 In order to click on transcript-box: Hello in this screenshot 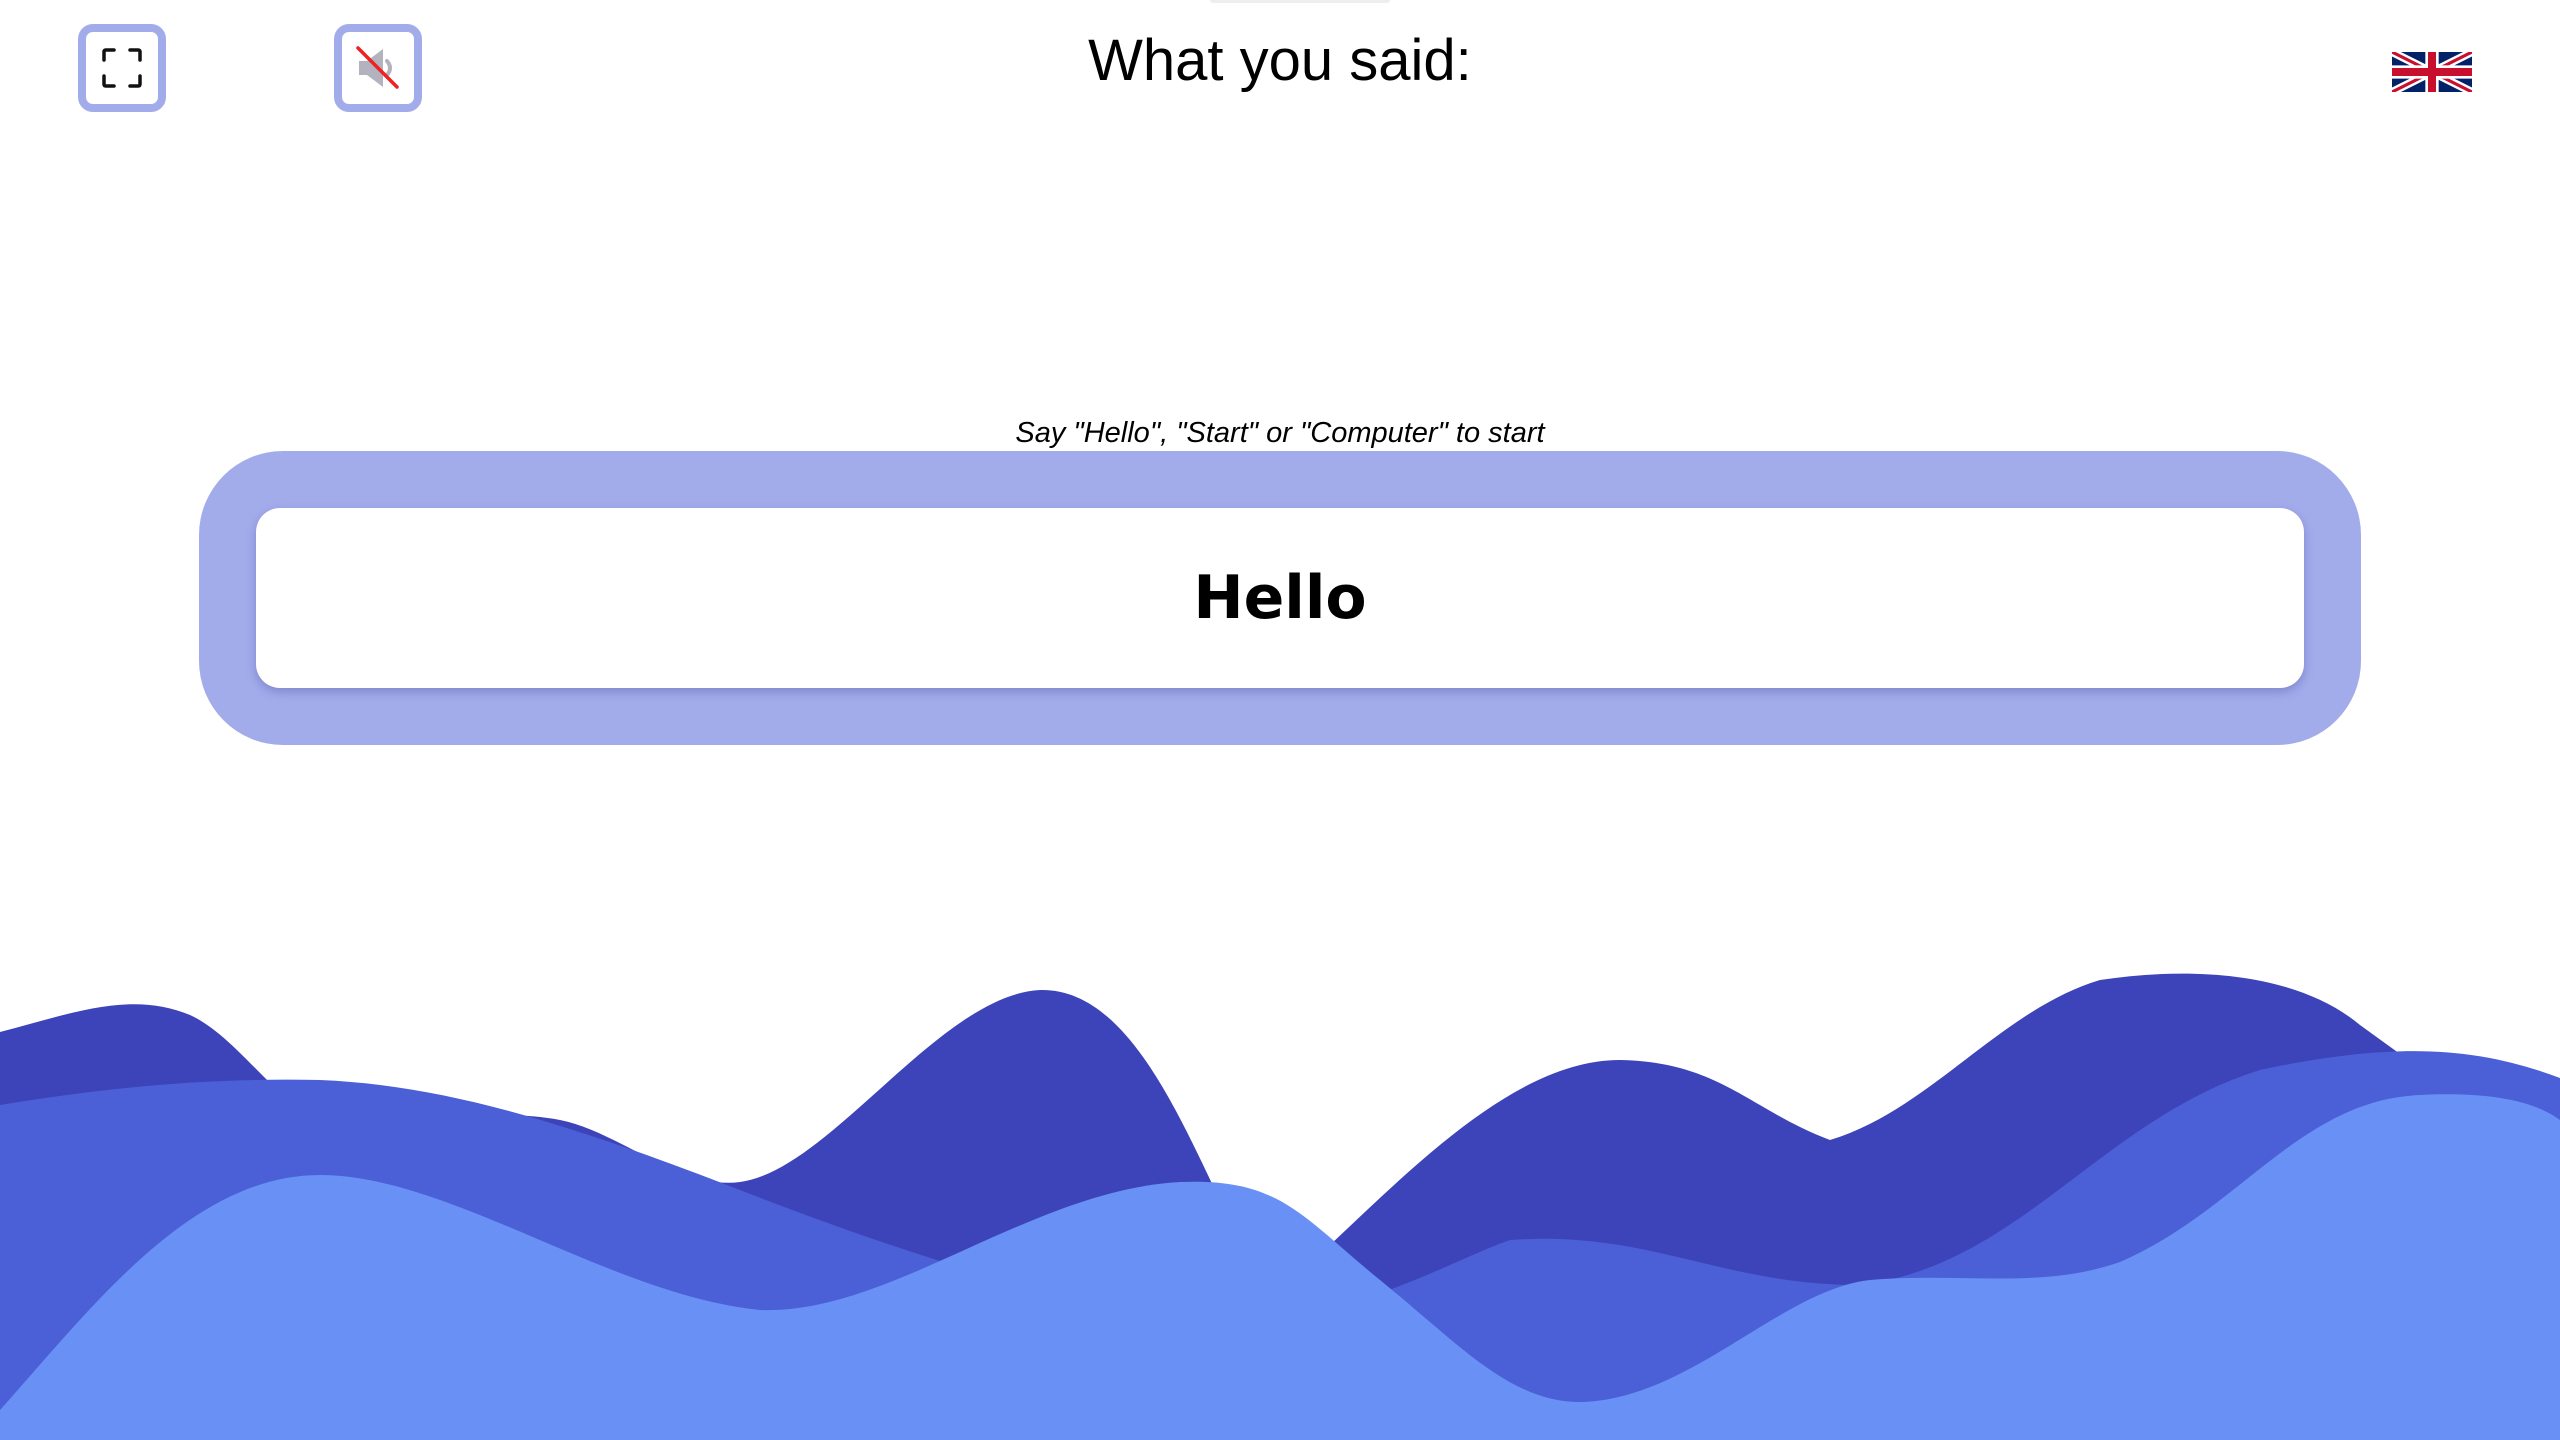, I will do `click(1280, 598)`.